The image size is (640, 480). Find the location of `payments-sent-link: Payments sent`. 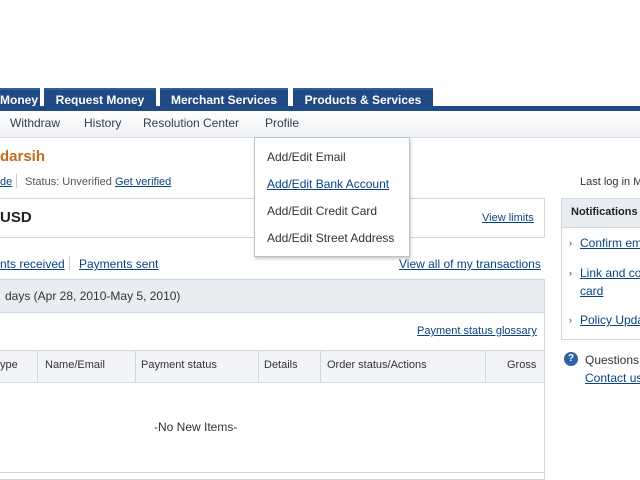

payments-sent-link: Payments sent is located at coordinates (118, 264).